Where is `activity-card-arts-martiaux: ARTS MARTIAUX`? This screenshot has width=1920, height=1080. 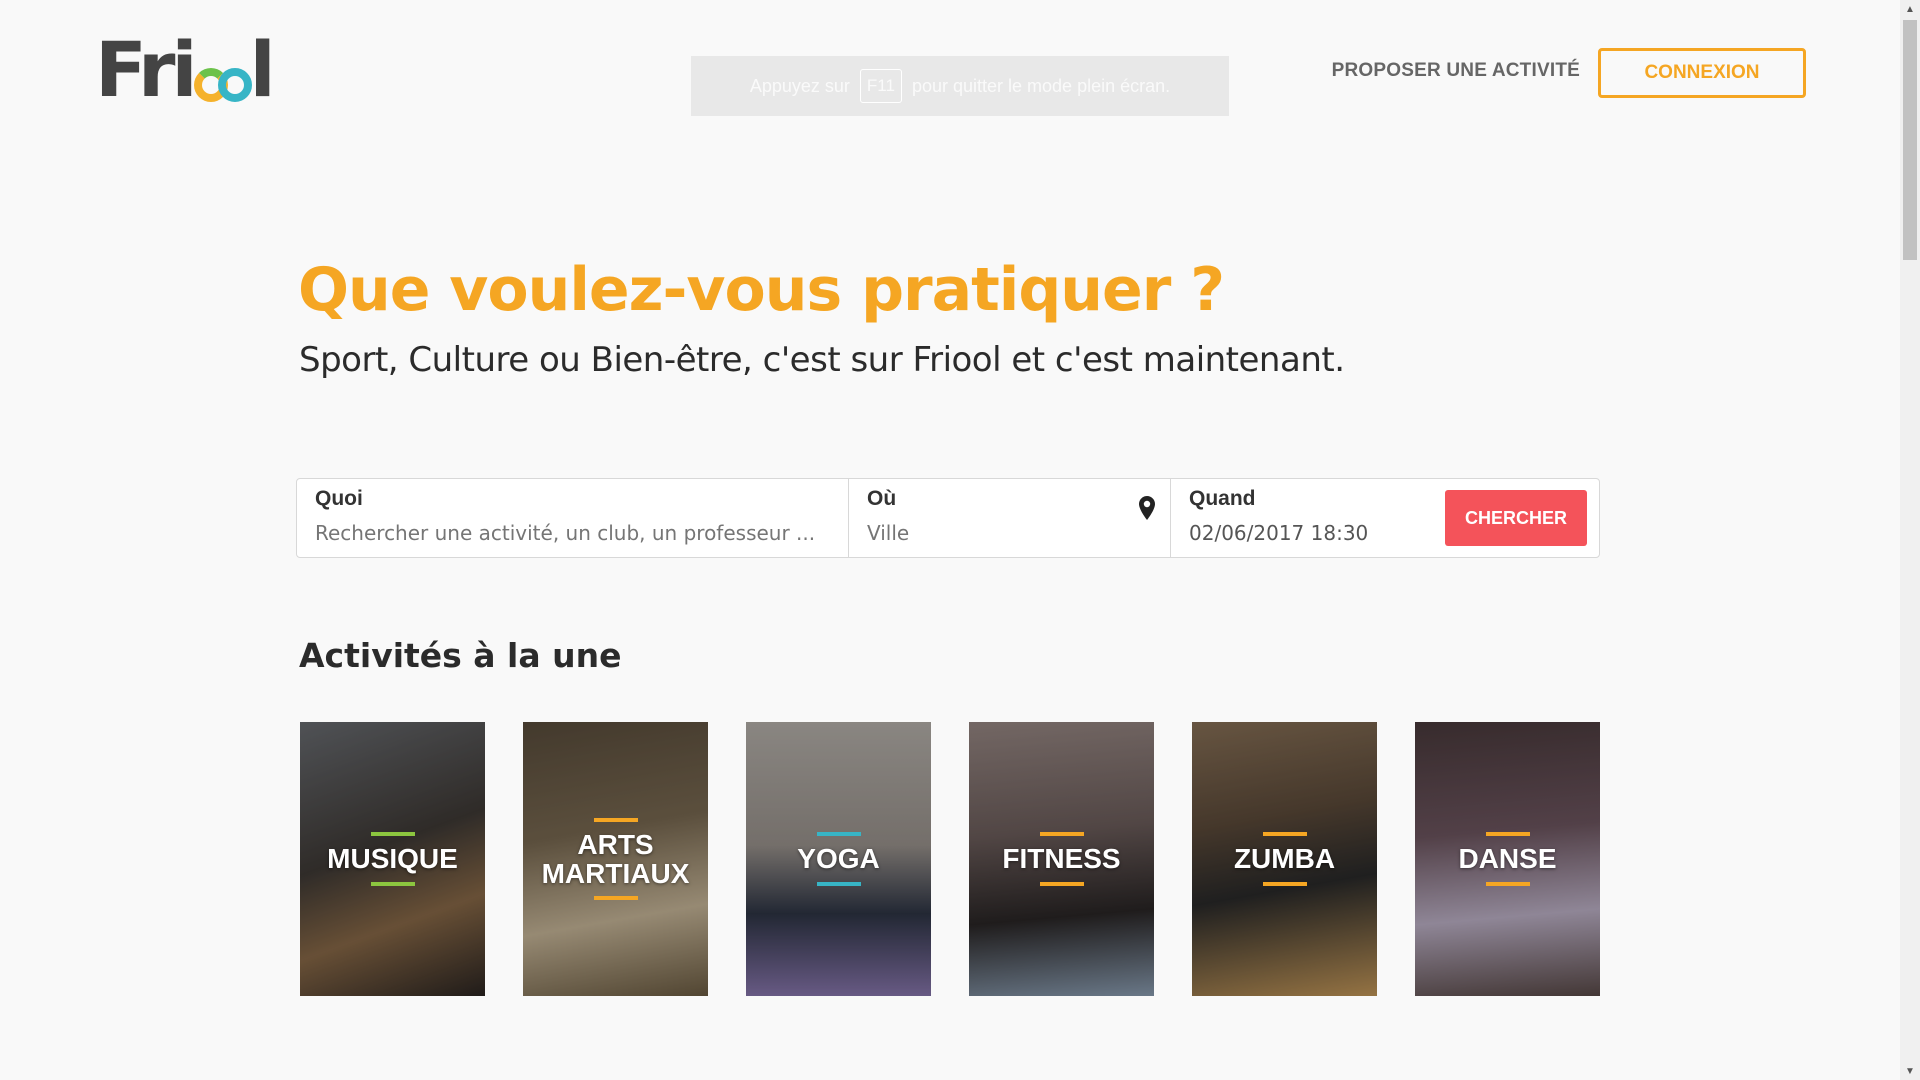
activity-card-arts-martiaux: ARTS MARTIAUX is located at coordinates (615, 859).